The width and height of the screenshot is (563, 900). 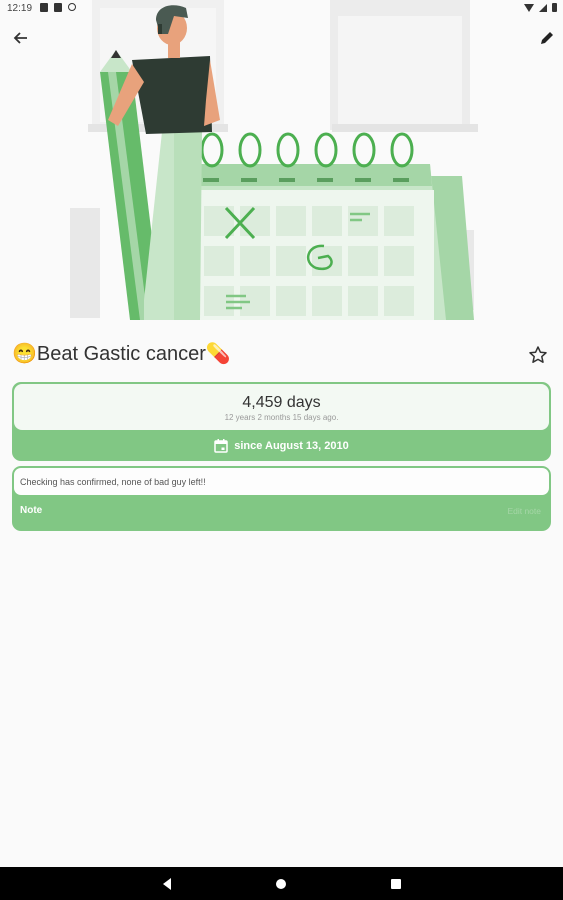 I want to click on since-date-row: since August 13, 2010, so click(x=281, y=446).